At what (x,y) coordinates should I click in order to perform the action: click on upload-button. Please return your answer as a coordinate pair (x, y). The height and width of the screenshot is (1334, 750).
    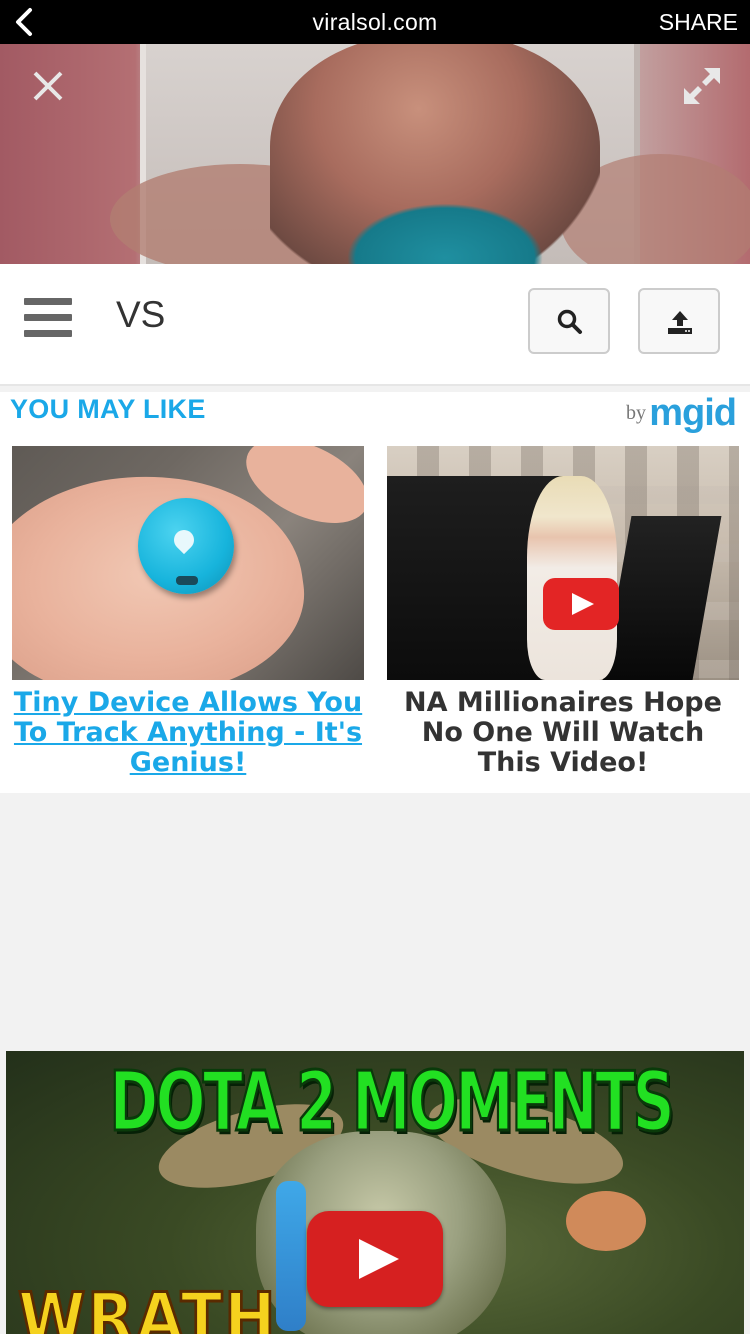
    Looking at the image, I should click on (679, 321).